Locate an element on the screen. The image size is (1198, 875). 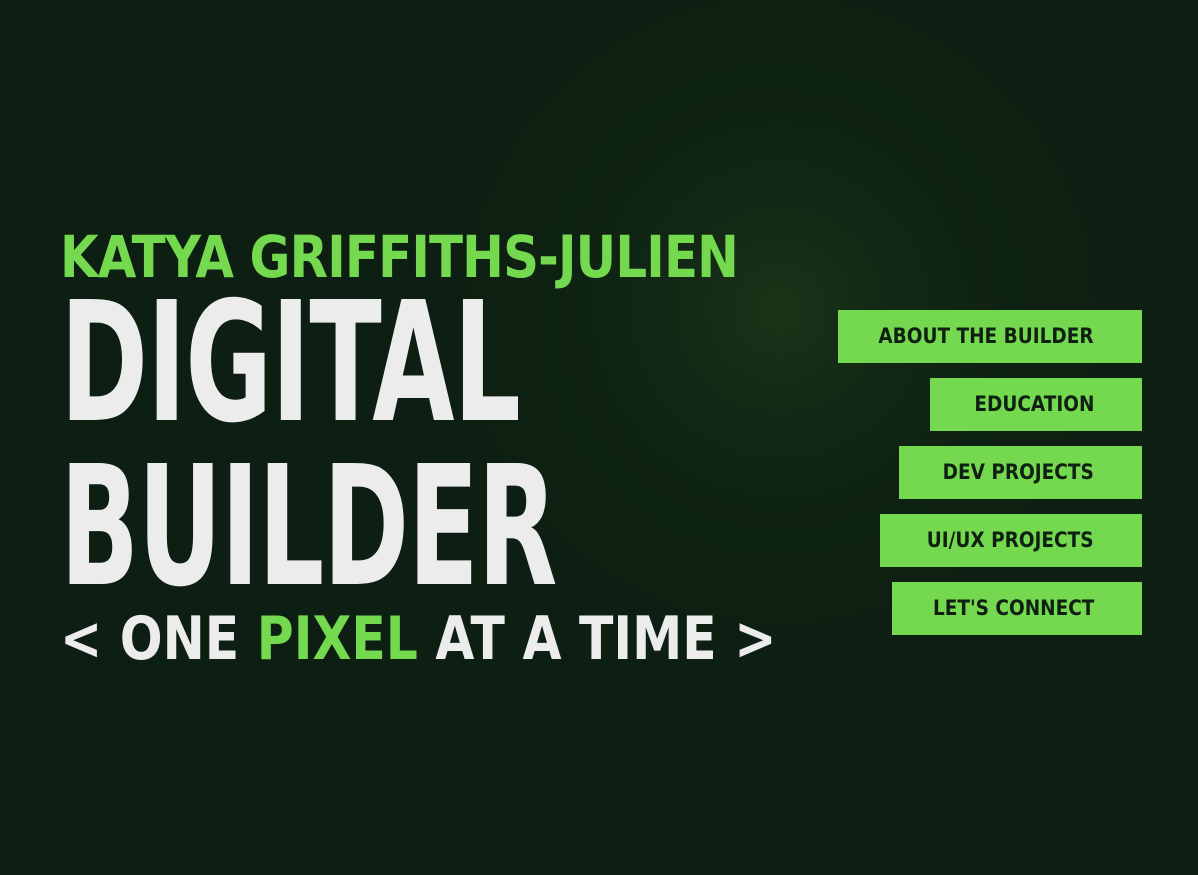
tagline-suffix: AT A TIME > is located at coordinates (597, 639).